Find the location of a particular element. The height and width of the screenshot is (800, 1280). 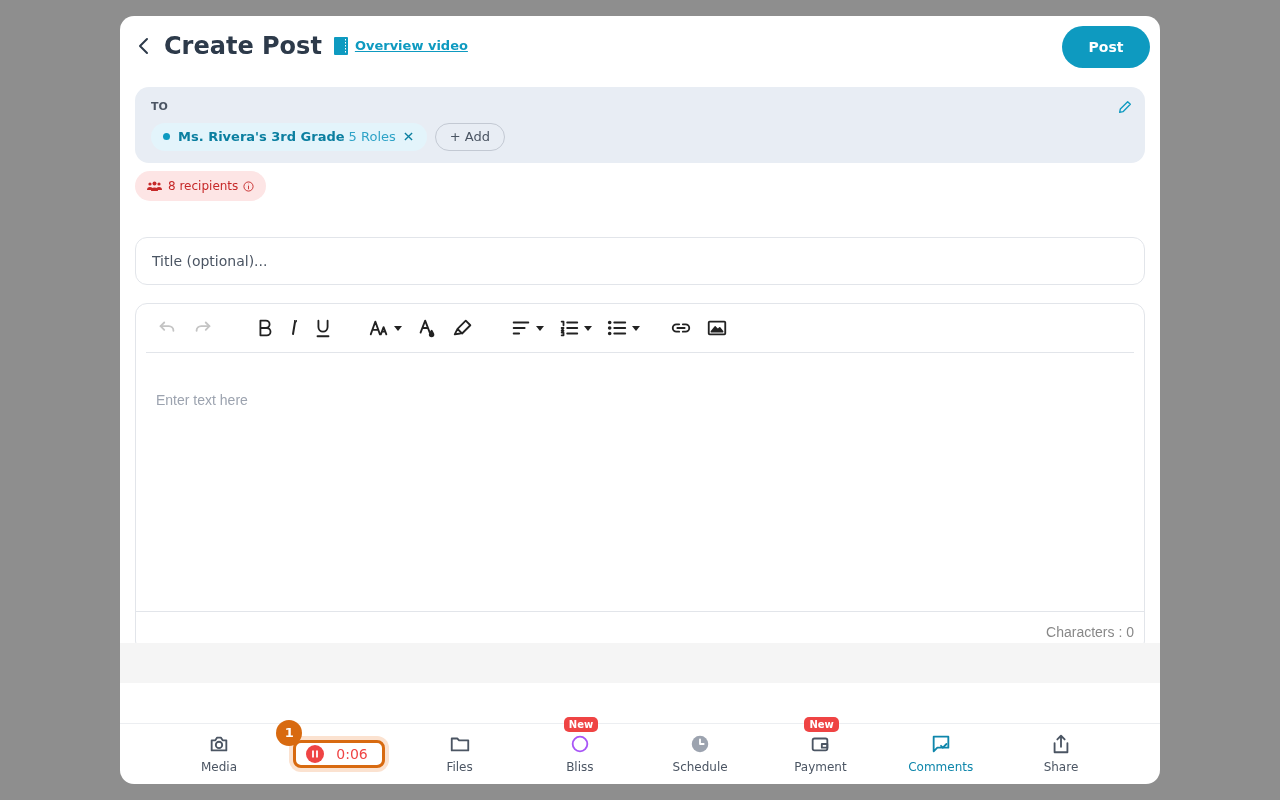

italic-icon is located at coordinates (294, 328).